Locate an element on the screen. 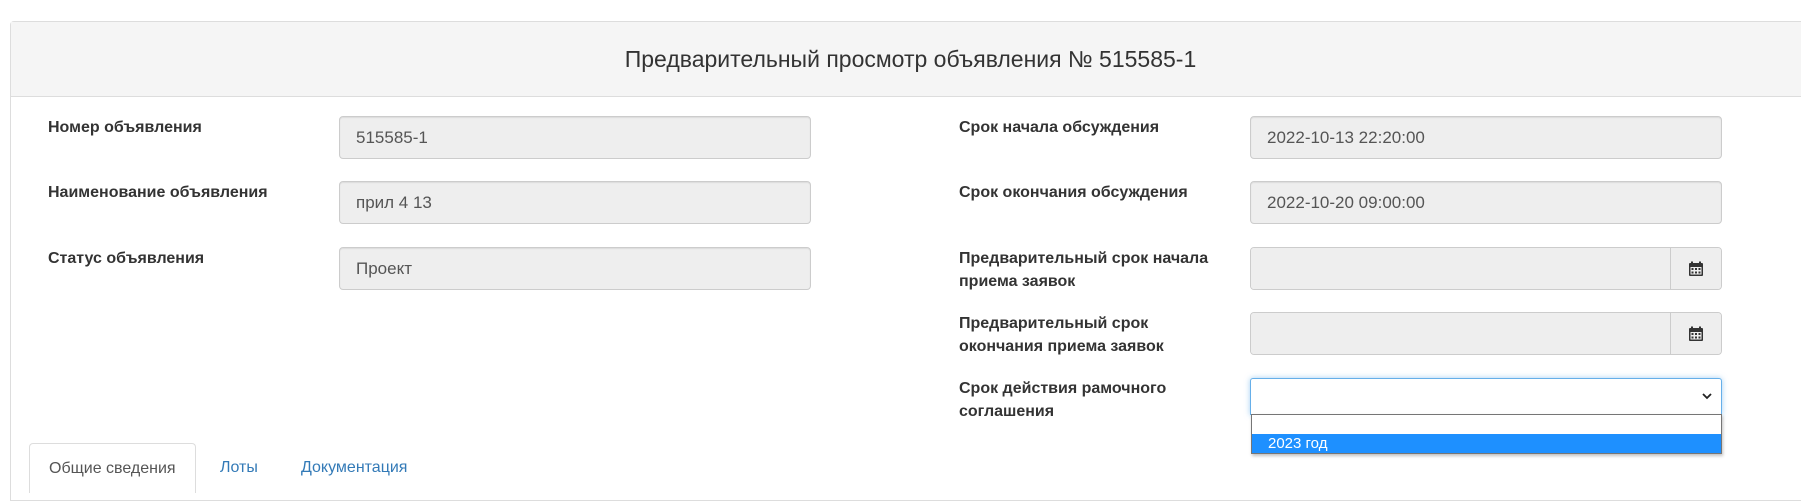 This screenshot has width=1801, height=501. framework-term-label: Срок действия рамочного соглашения is located at coordinates (1062, 400).